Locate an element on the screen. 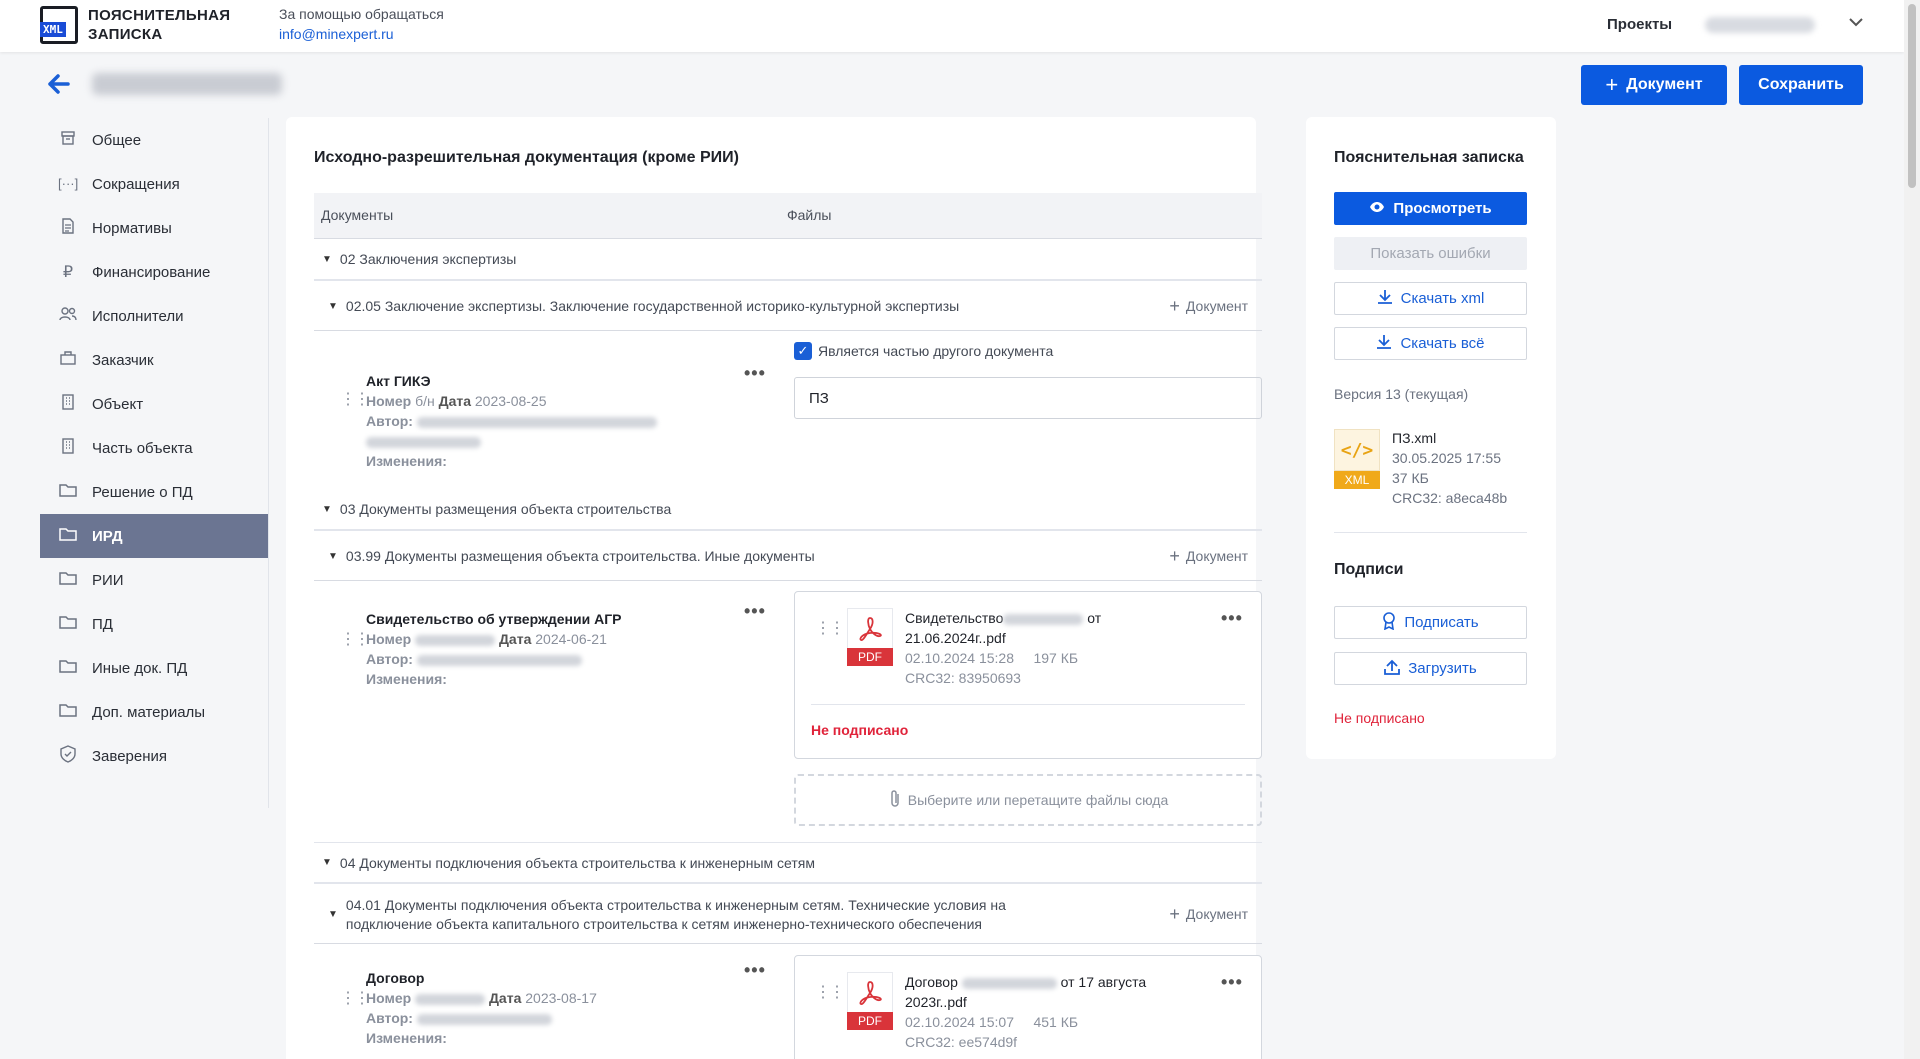 This screenshot has width=1920, height=1059. upload-signature-button: Загрузить is located at coordinates (1430, 668).